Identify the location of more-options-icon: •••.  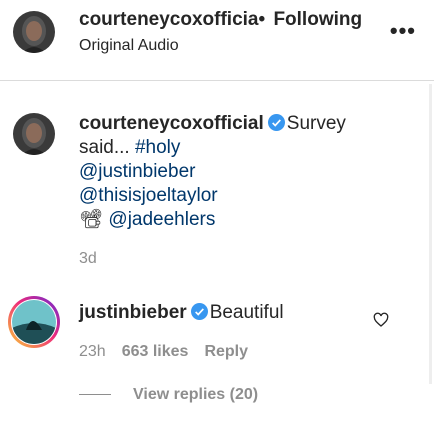
(403, 31).